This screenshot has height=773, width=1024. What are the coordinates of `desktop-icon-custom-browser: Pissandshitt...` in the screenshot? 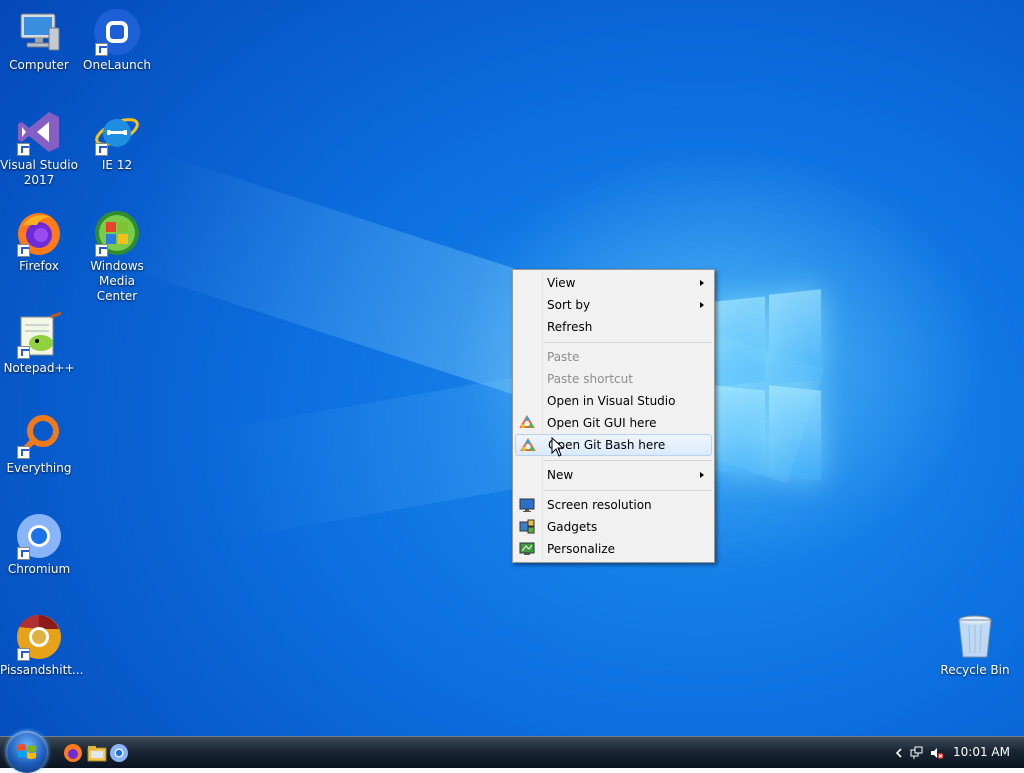 It's located at (42, 645).